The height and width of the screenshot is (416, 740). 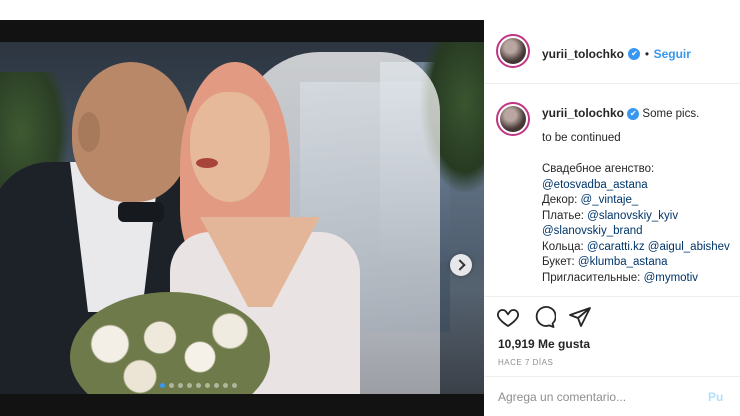 What do you see at coordinates (592, 231) in the screenshot?
I see `mention-link: @slanovskiy_brand` at bounding box center [592, 231].